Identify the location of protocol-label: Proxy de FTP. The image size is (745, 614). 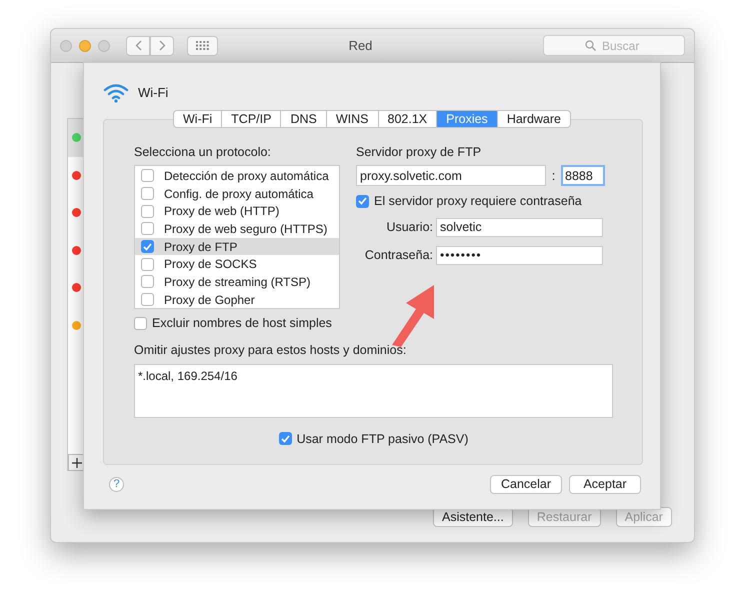
(201, 247).